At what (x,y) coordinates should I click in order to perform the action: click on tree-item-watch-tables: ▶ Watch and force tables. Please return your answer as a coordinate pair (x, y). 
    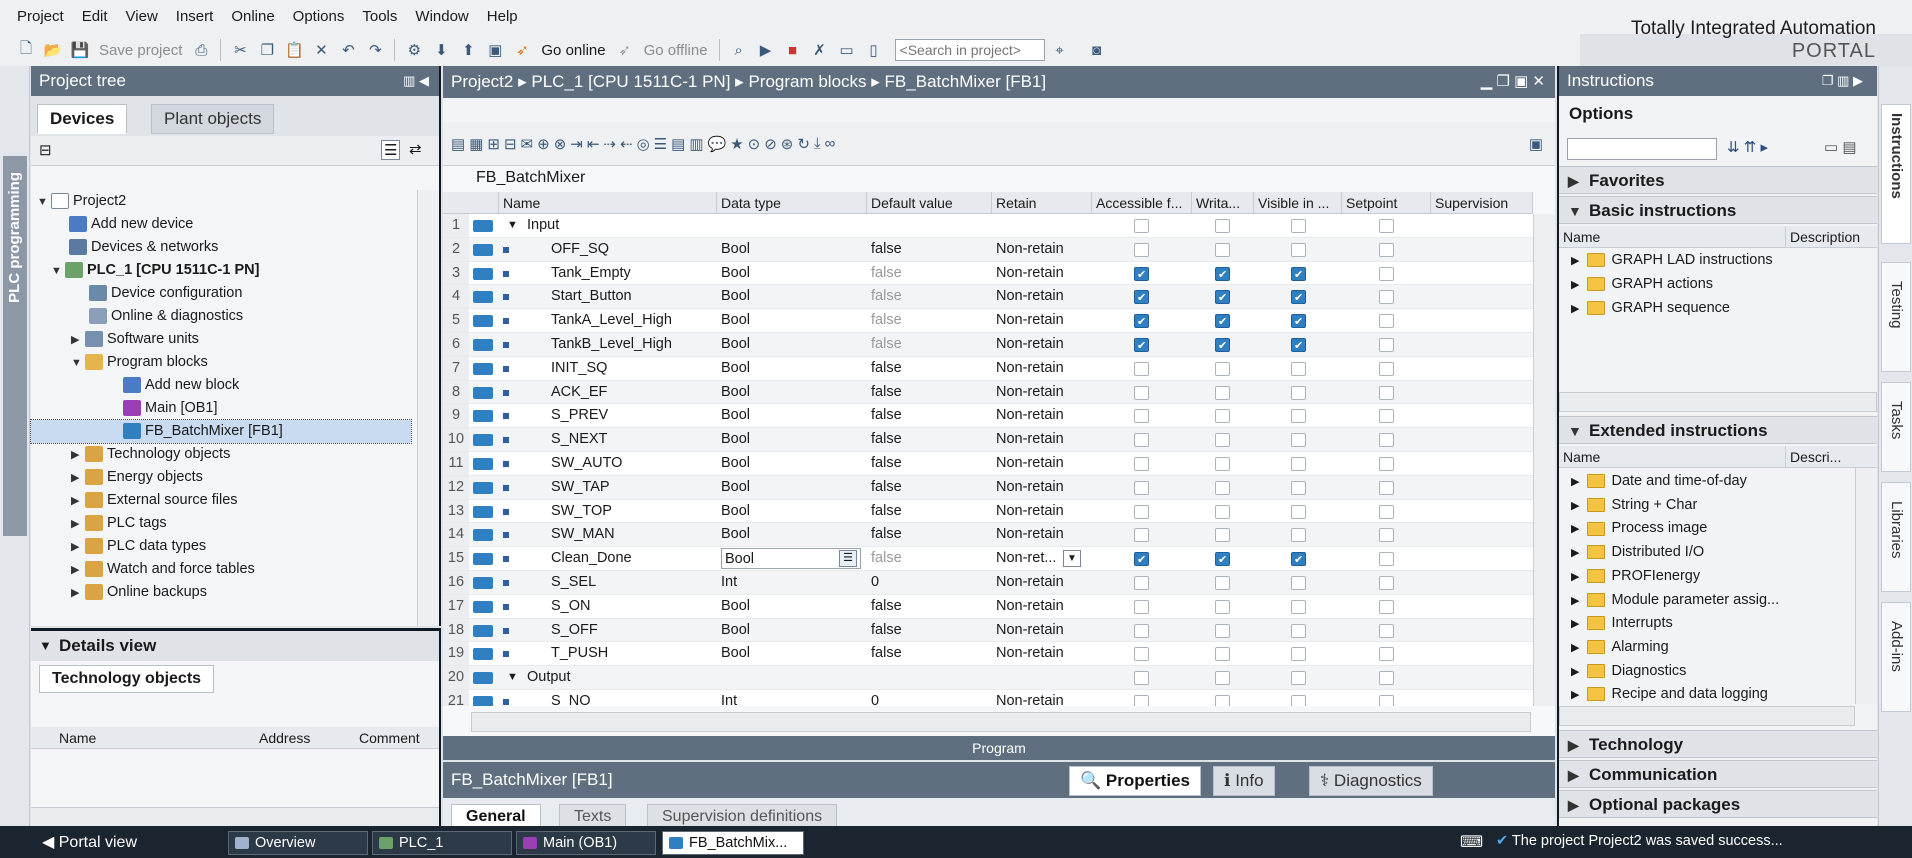
    Looking at the image, I should click on (221, 569).